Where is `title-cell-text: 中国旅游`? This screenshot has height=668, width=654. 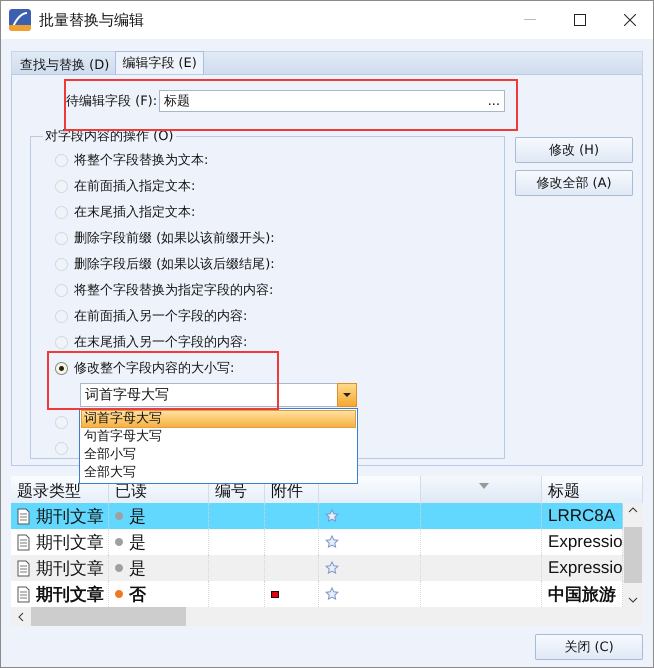
title-cell-text: 中国旅游 is located at coordinates (582, 595).